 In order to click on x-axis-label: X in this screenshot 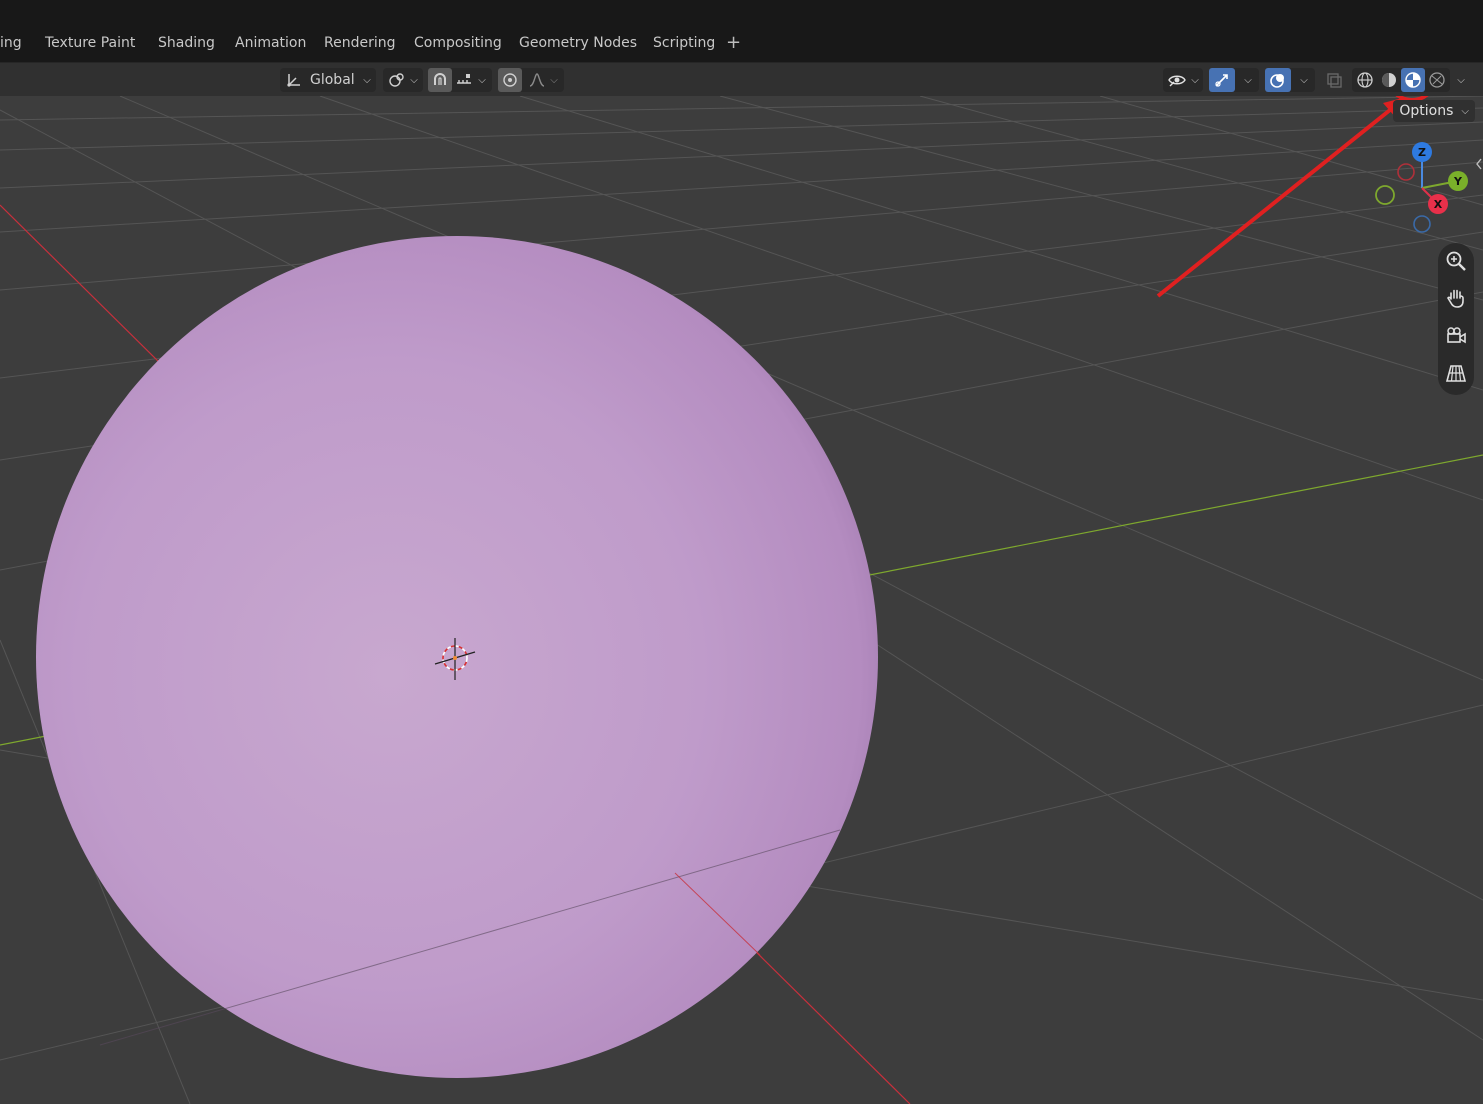, I will do `click(1438, 204)`.